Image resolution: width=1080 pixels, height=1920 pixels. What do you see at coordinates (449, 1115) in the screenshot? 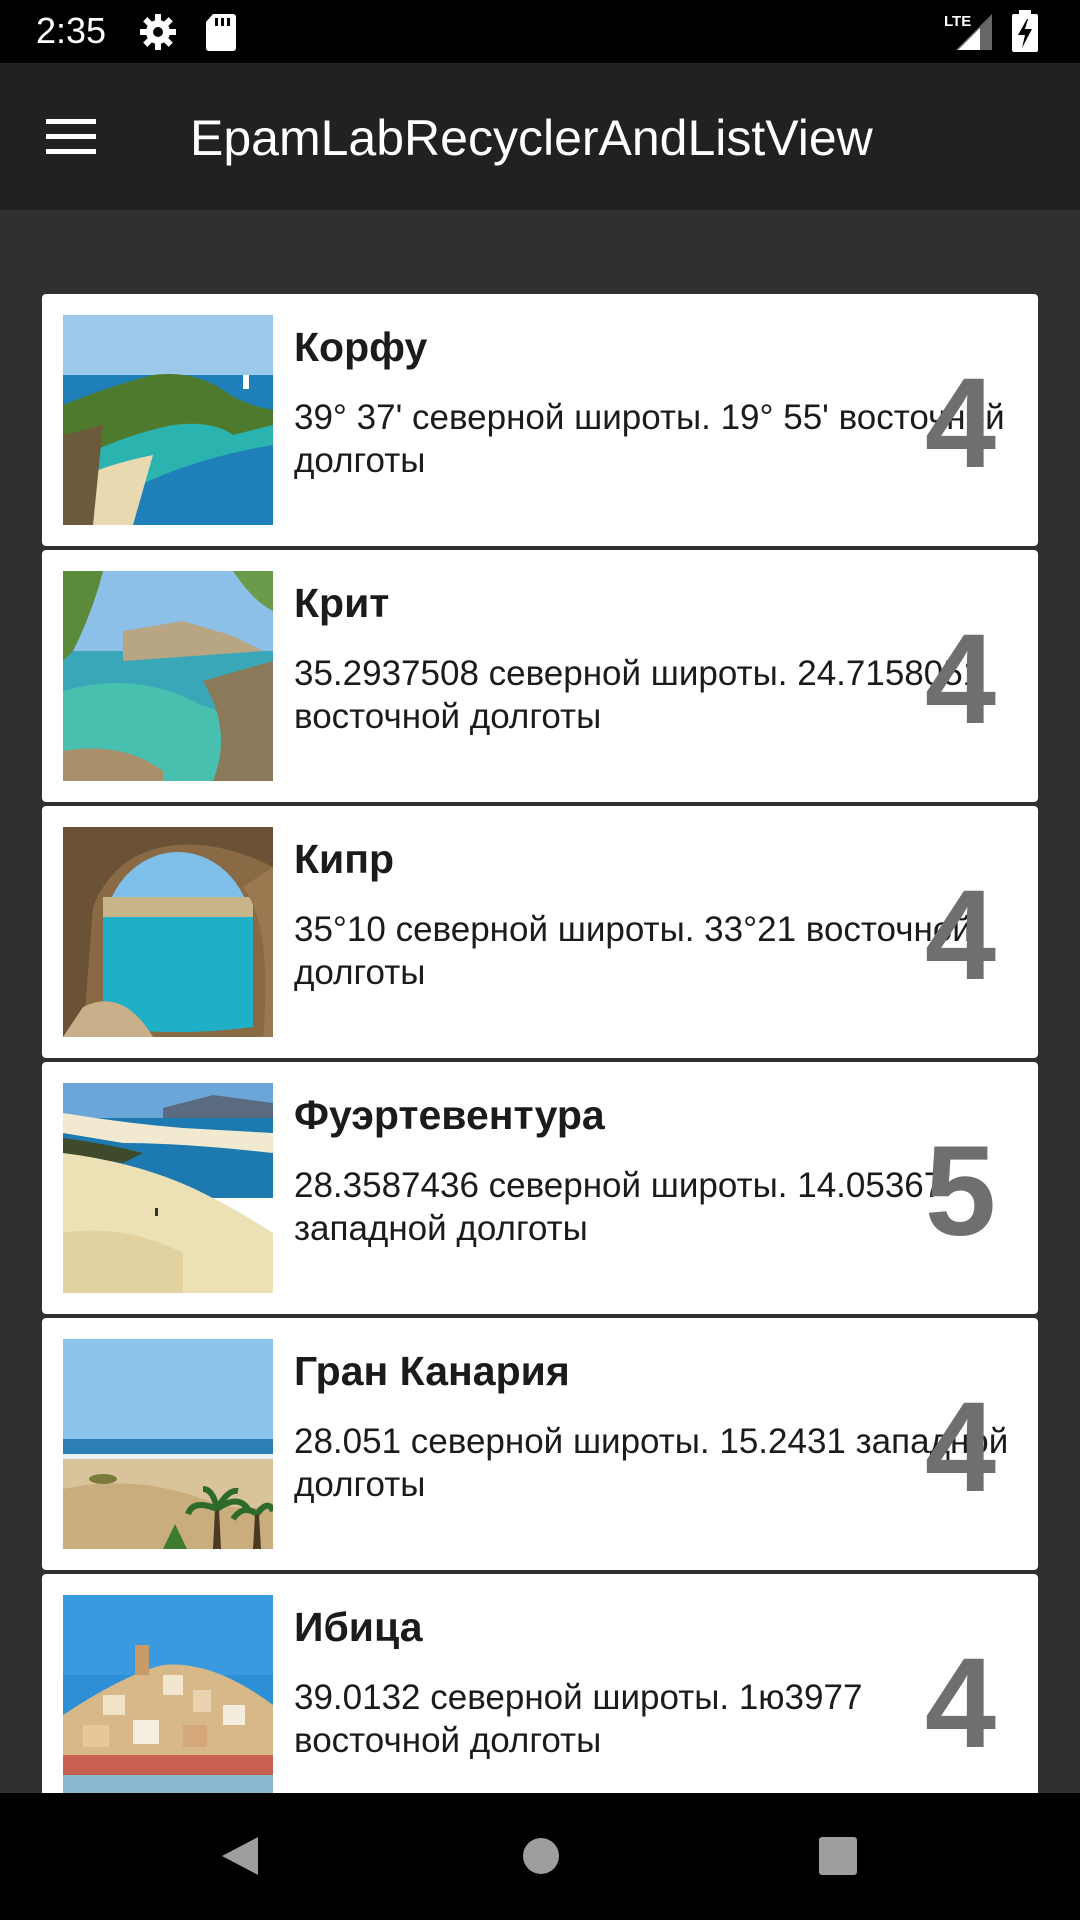
I see `item-title: Фуэртевентура` at bounding box center [449, 1115].